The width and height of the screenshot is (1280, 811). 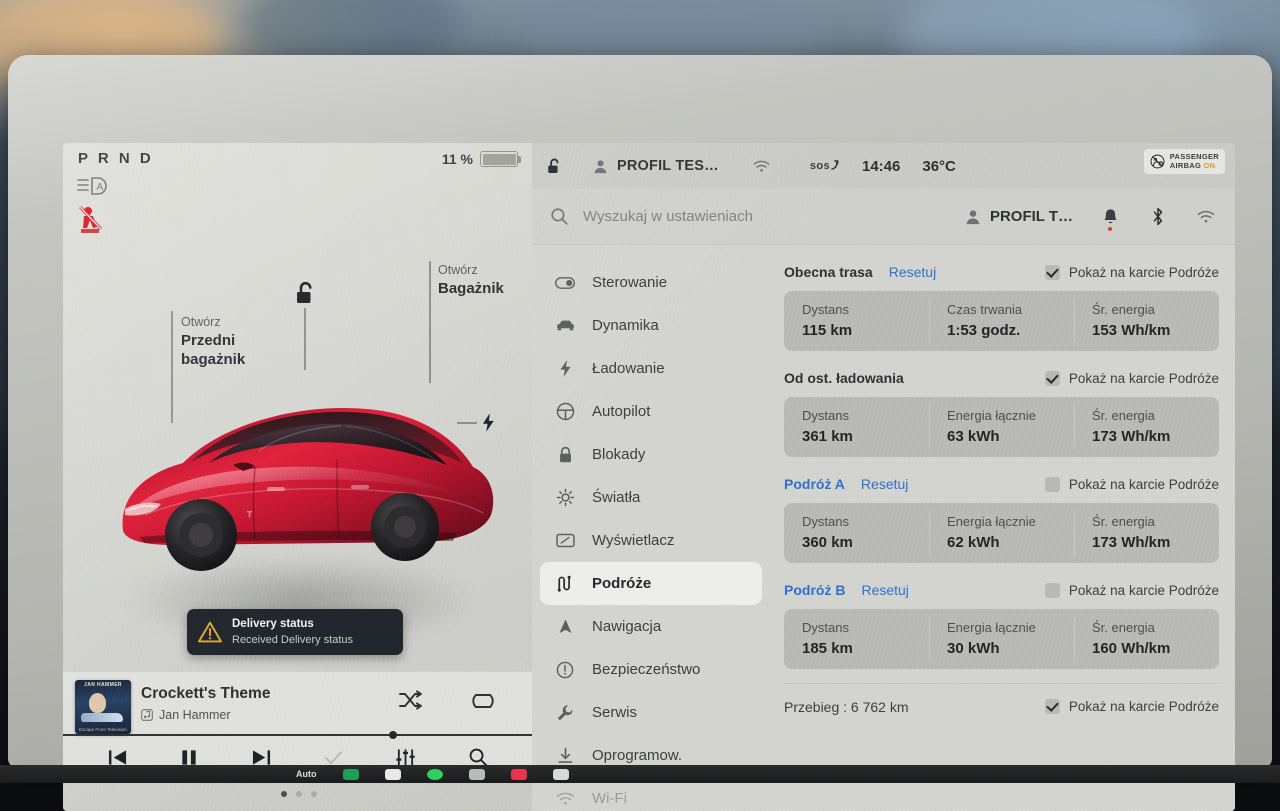 I want to click on settings-search, so click(x=757, y=216).